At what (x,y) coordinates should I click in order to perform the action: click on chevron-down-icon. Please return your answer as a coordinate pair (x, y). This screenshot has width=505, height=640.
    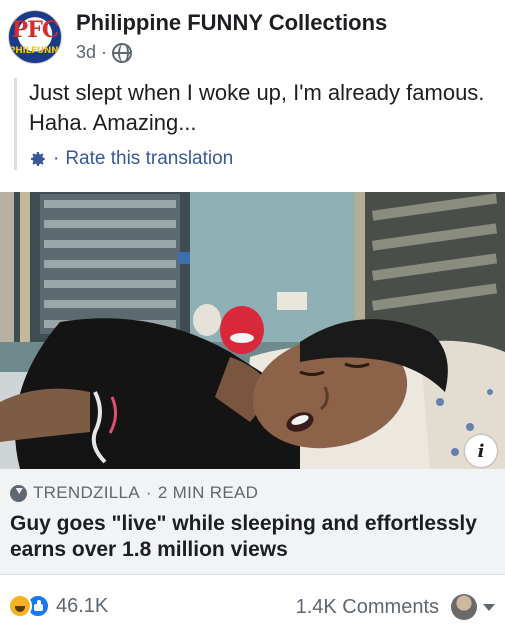
    Looking at the image, I should click on (489, 607).